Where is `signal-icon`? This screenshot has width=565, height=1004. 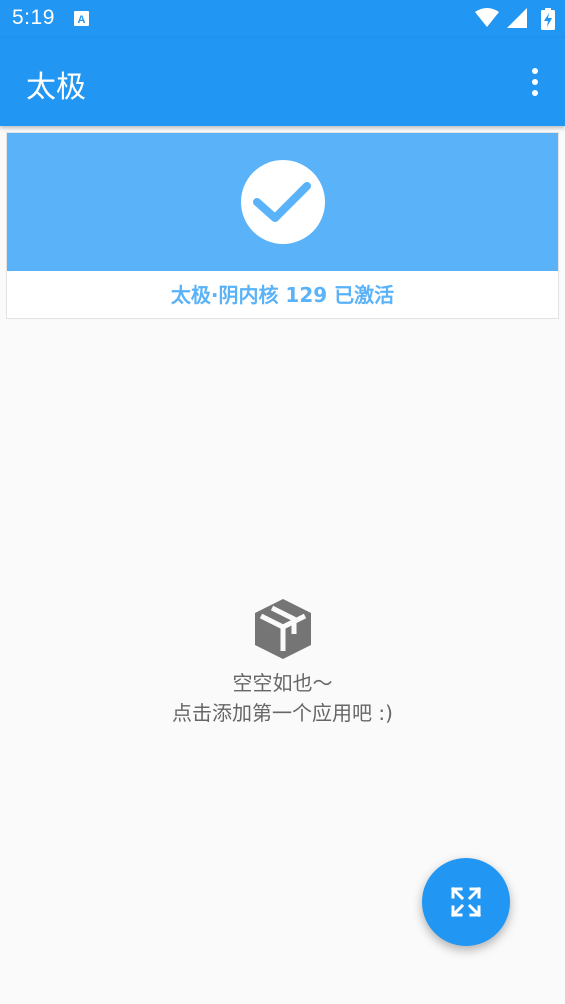 signal-icon is located at coordinates (517, 18).